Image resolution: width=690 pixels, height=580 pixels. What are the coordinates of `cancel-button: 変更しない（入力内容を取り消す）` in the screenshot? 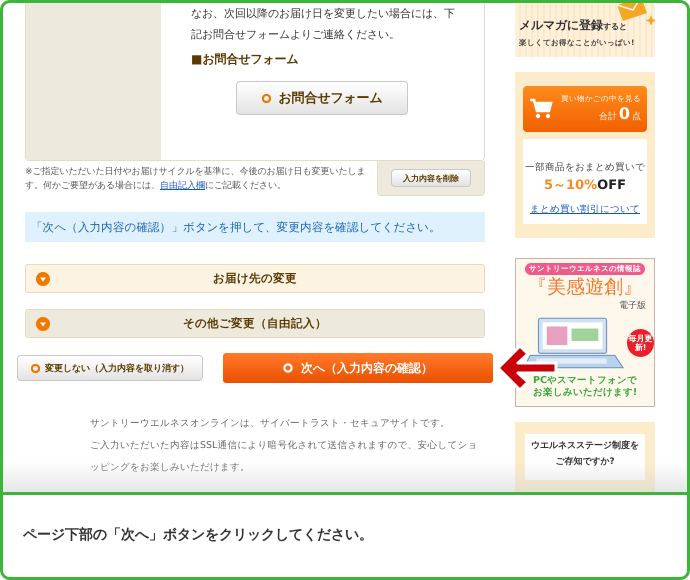 It's located at (110, 368).